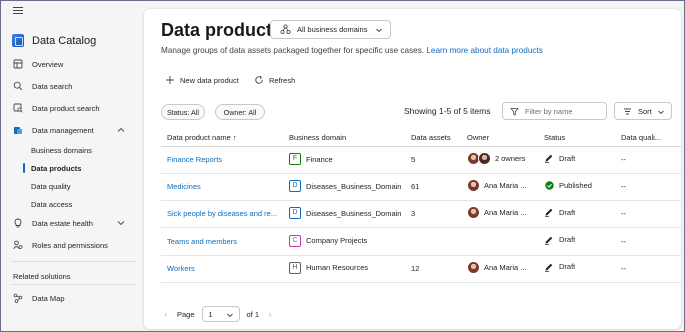 Image resolution: width=685 pixels, height=332 pixels. Describe the element at coordinates (72, 64) in the screenshot. I see `sidebar-item-overview: Overview` at that location.